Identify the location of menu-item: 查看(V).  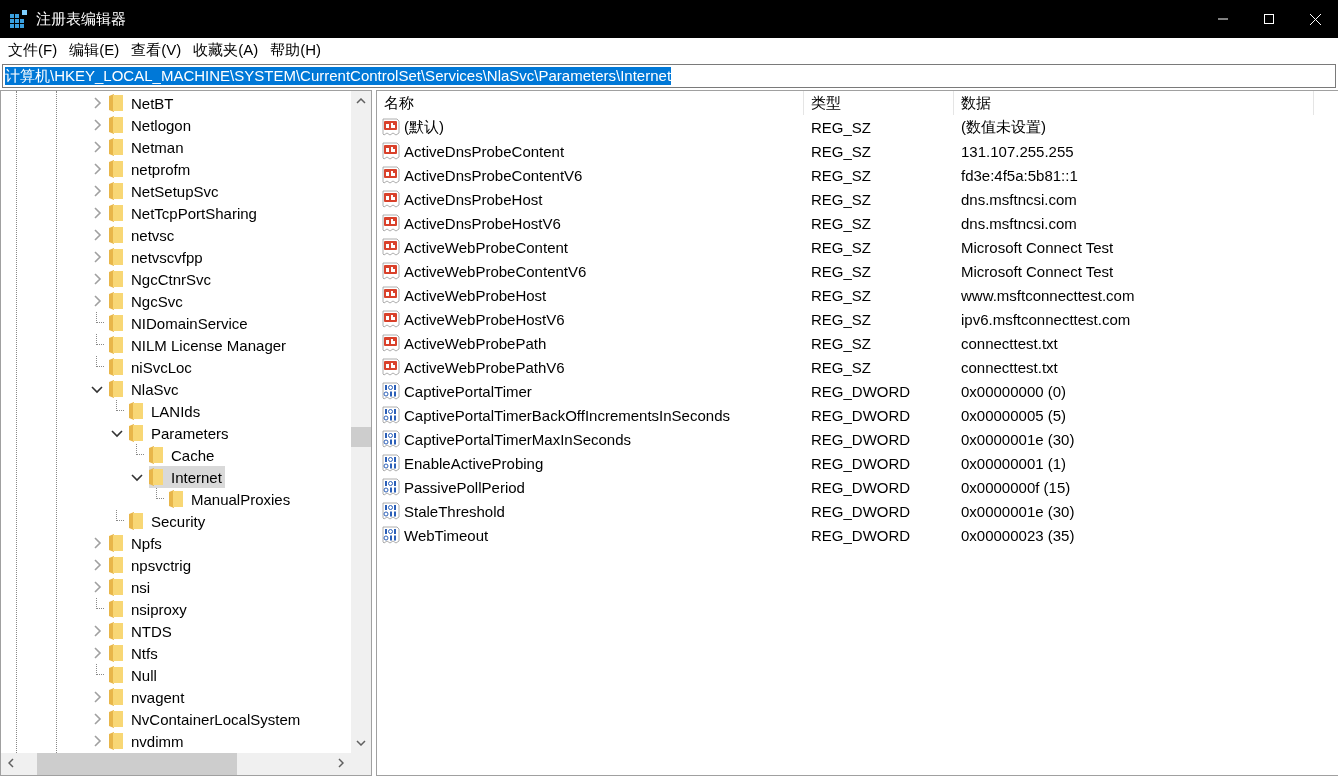
(156, 50).